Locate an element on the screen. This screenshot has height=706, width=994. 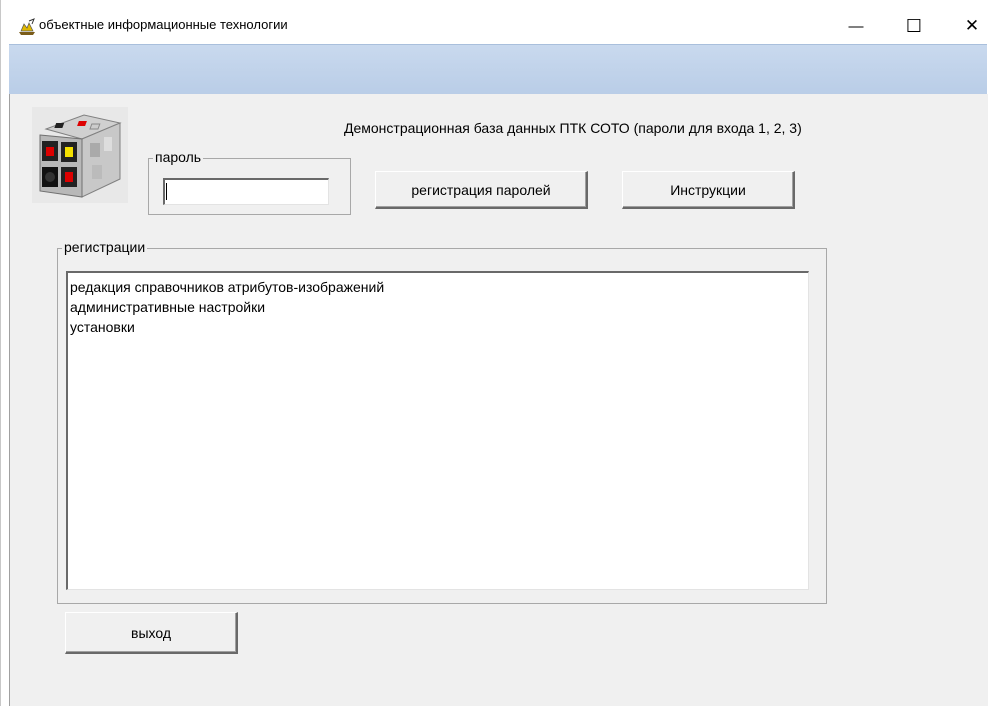
register-passwords-button: регистрация паролей is located at coordinates (481, 190).